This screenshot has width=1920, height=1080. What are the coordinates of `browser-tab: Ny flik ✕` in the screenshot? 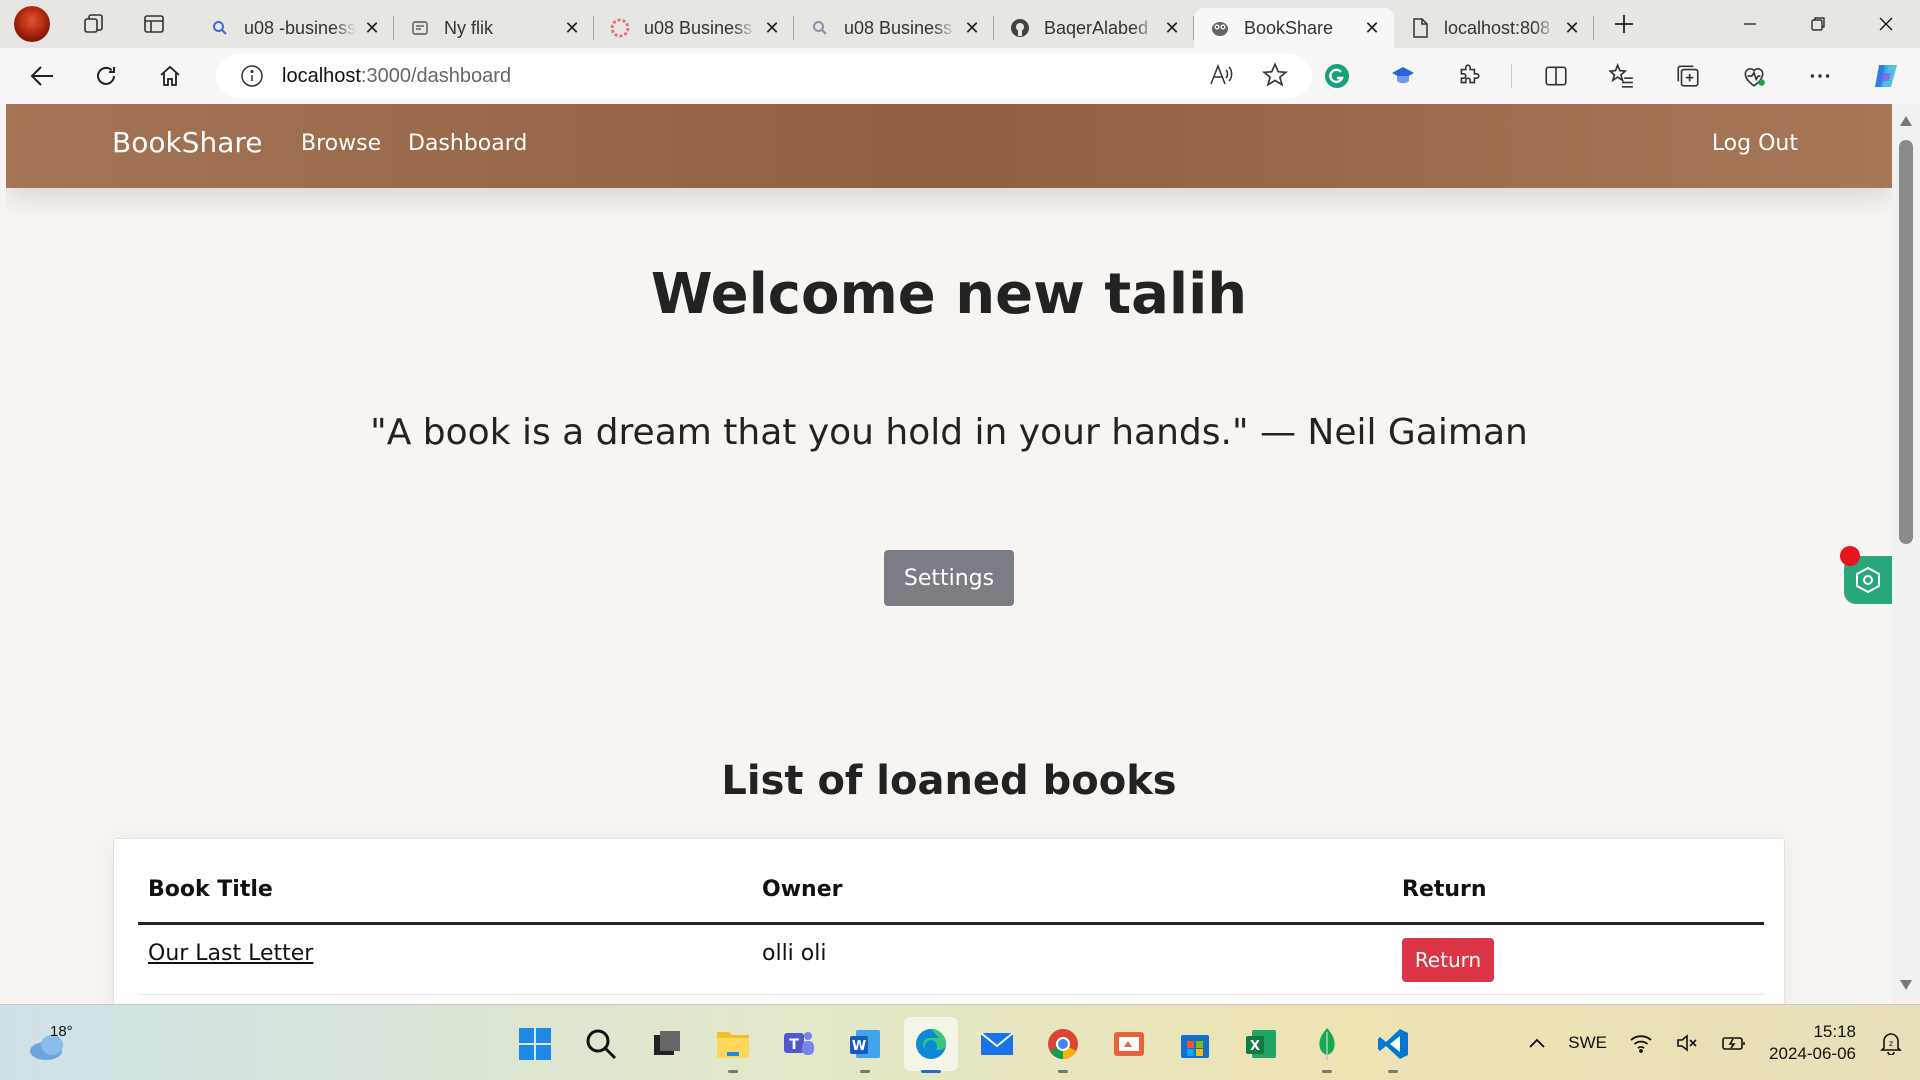 It's located at (494, 28).